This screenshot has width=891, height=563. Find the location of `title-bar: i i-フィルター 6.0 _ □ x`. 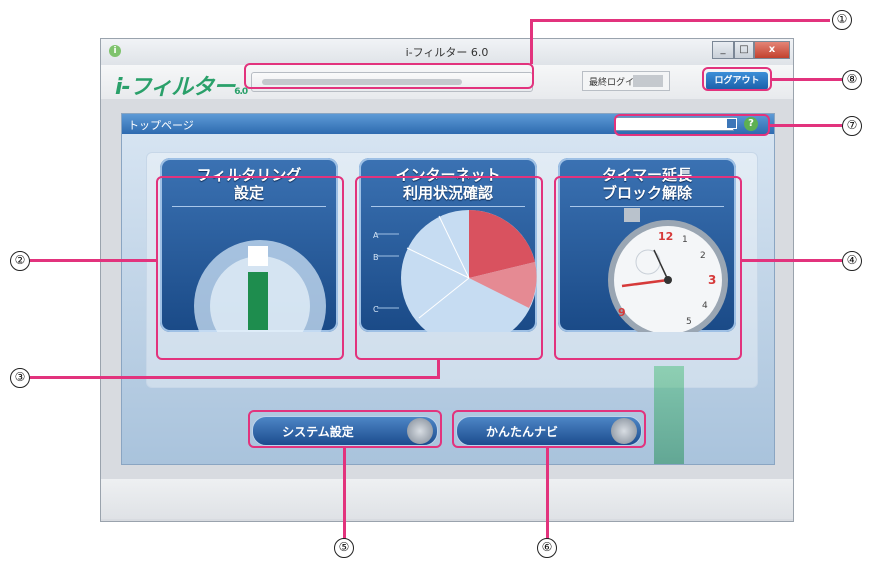

title-bar: i i-フィルター 6.0 _ □ x is located at coordinates (447, 52).